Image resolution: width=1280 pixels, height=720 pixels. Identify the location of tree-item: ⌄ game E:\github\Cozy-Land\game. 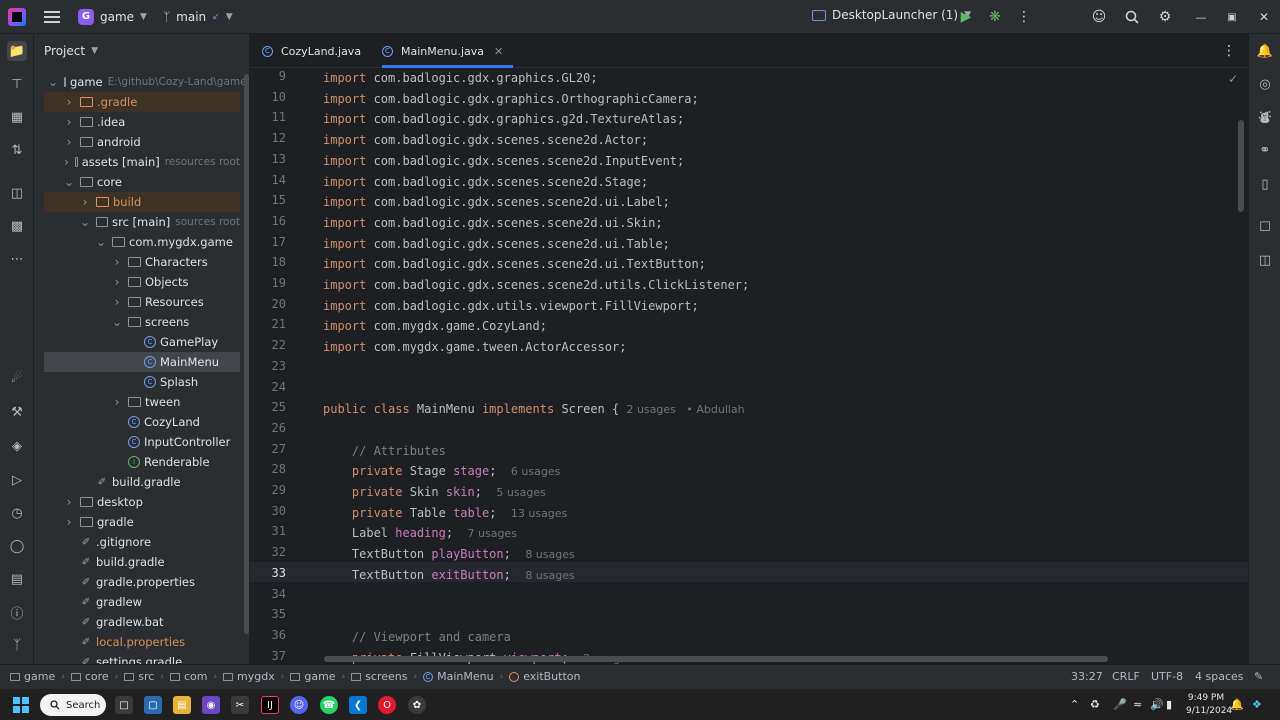
(145, 82).